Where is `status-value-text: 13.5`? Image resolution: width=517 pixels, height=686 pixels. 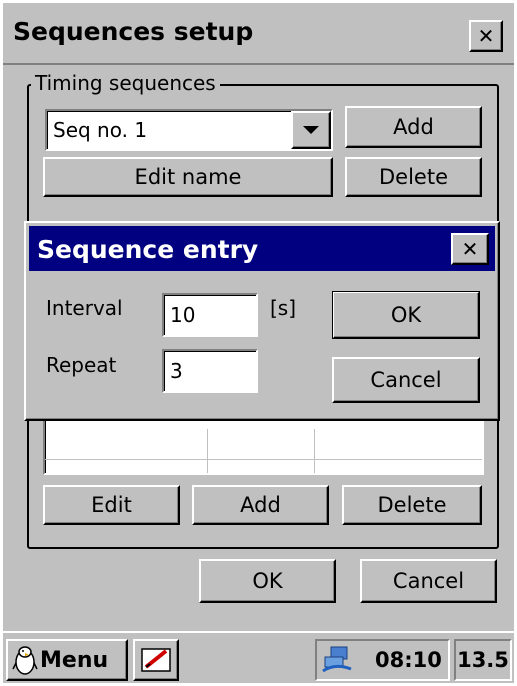
status-value-text: 13.5 is located at coordinates (483, 660).